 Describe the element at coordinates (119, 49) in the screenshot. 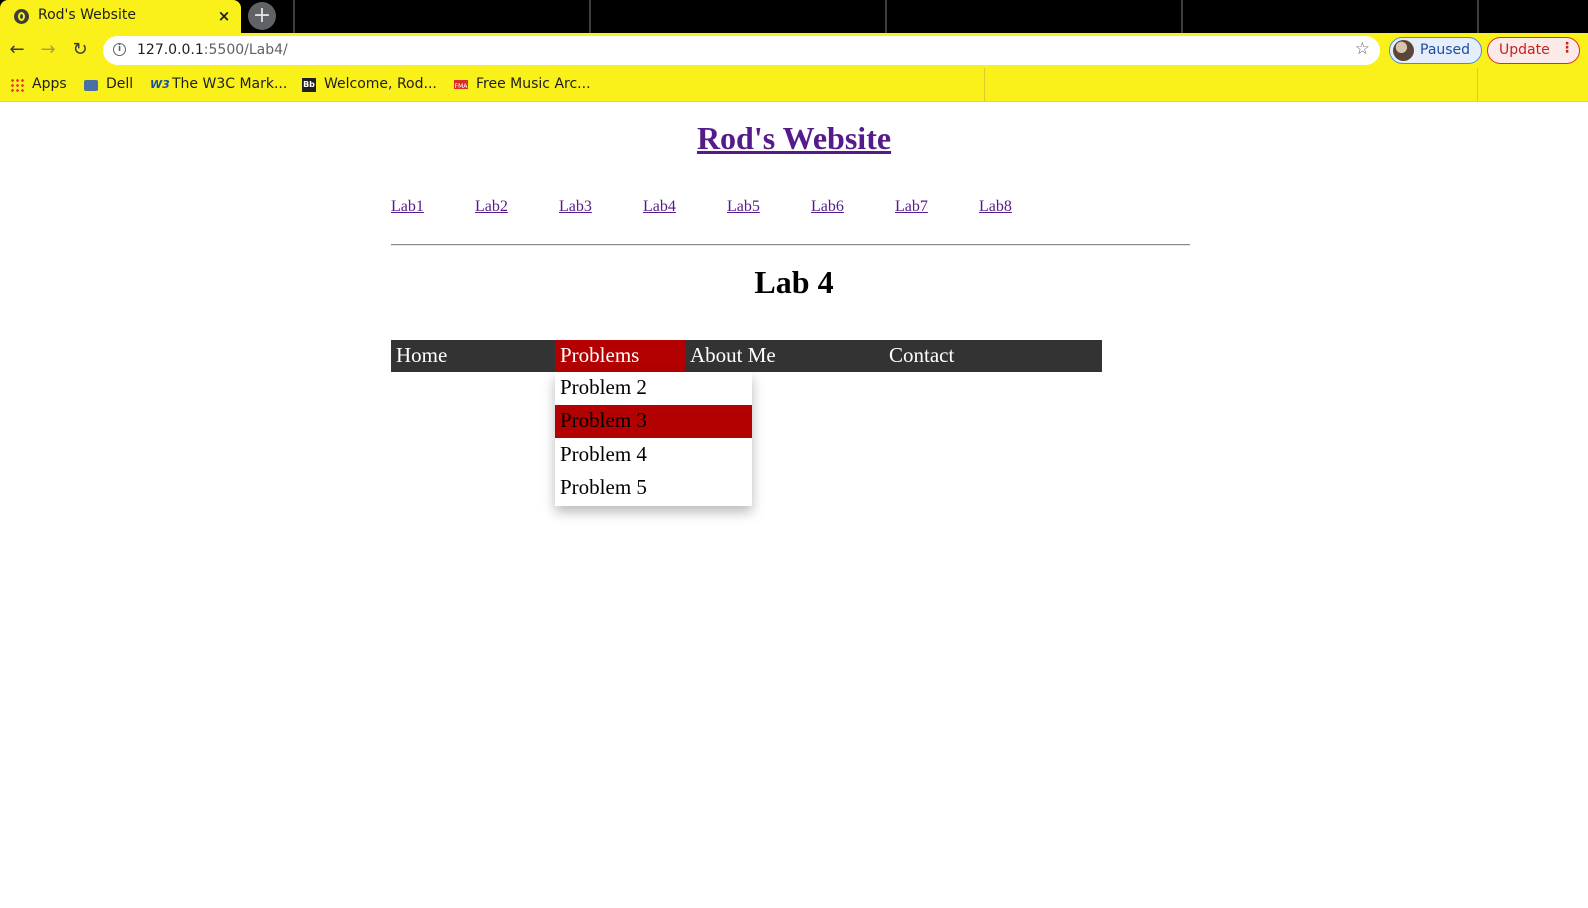

I see `site-info-icon: i` at that location.